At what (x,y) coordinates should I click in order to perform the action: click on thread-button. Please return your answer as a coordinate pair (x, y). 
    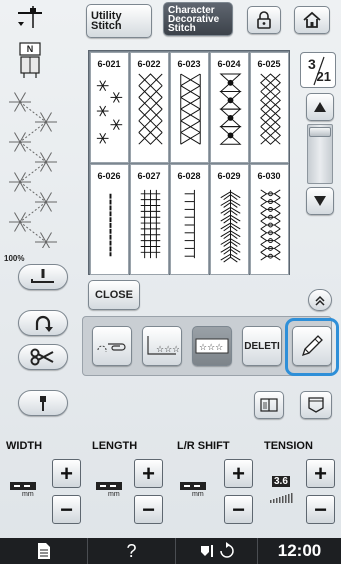
    Looking at the image, I should click on (112, 346).